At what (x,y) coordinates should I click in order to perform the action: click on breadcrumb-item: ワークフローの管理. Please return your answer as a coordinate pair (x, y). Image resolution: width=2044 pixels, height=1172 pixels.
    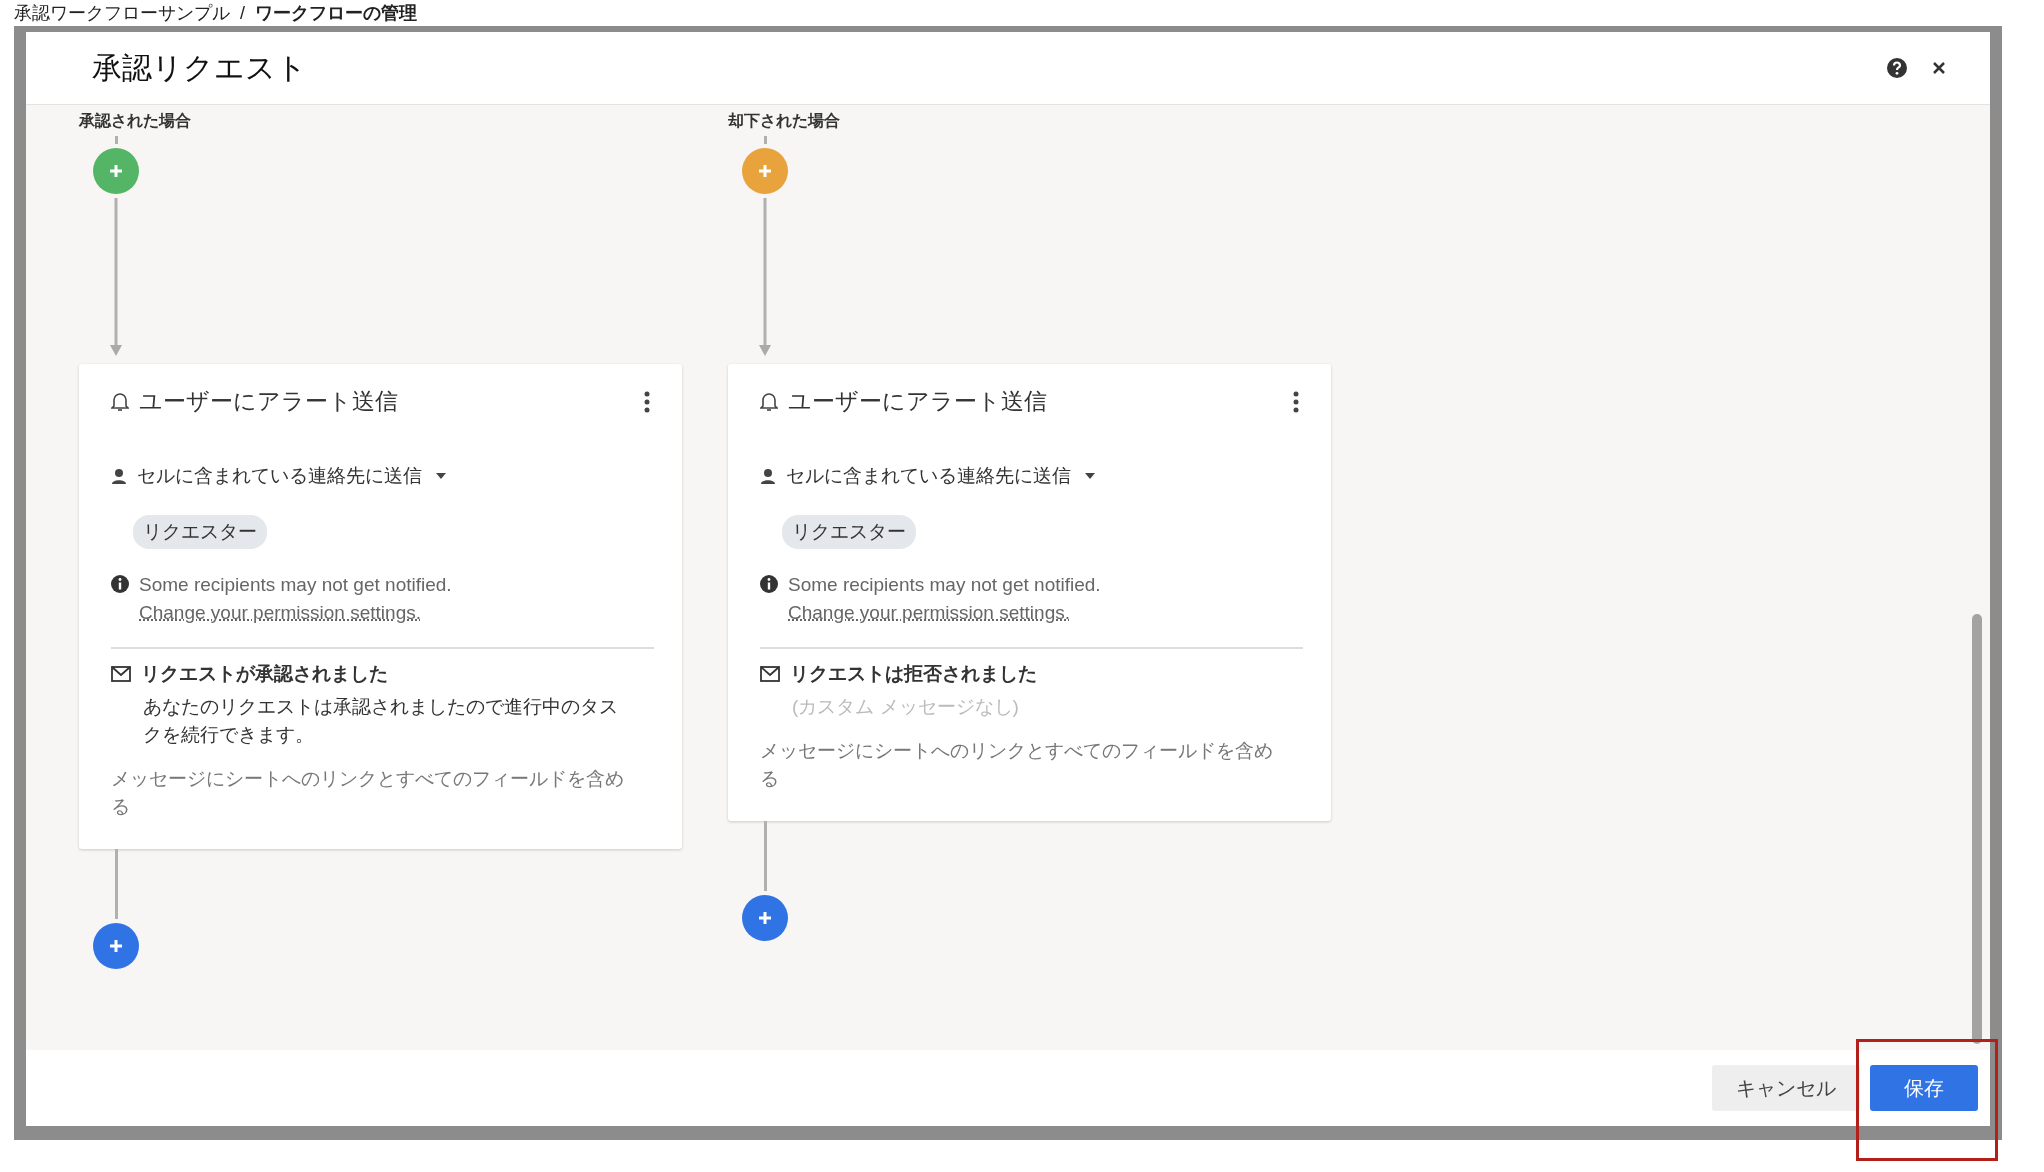
    Looking at the image, I should click on (336, 13).